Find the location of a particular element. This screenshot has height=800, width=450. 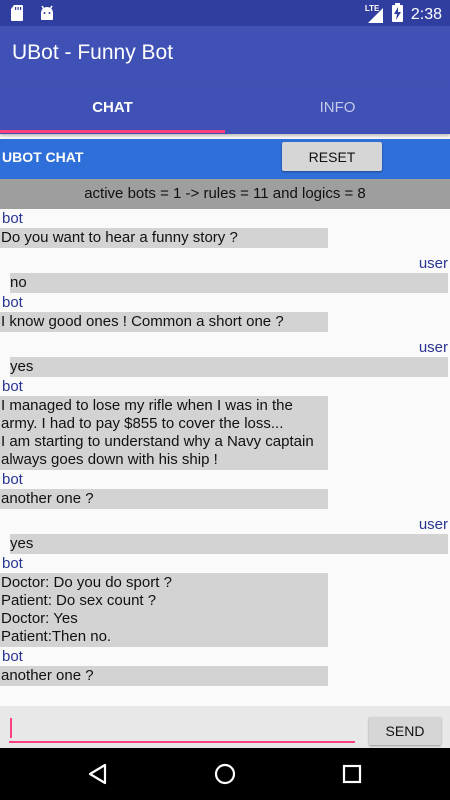

status-time: 2:38 is located at coordinates (426, 14).